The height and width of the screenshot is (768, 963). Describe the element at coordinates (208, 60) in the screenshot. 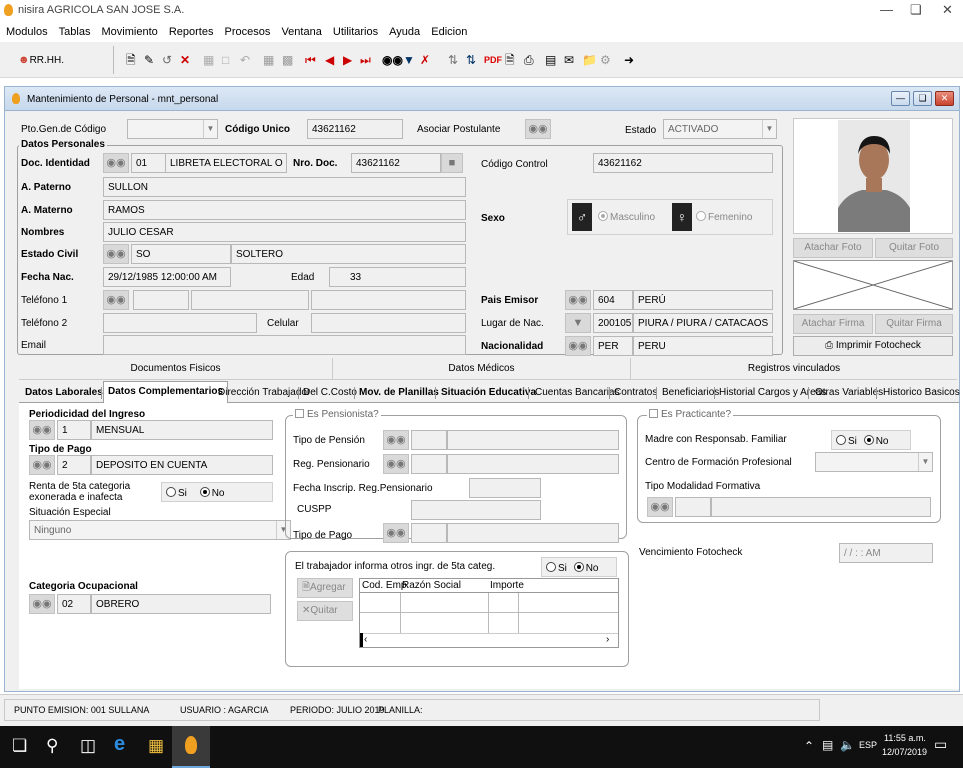

I see `copy-icon: ▦` at that location.